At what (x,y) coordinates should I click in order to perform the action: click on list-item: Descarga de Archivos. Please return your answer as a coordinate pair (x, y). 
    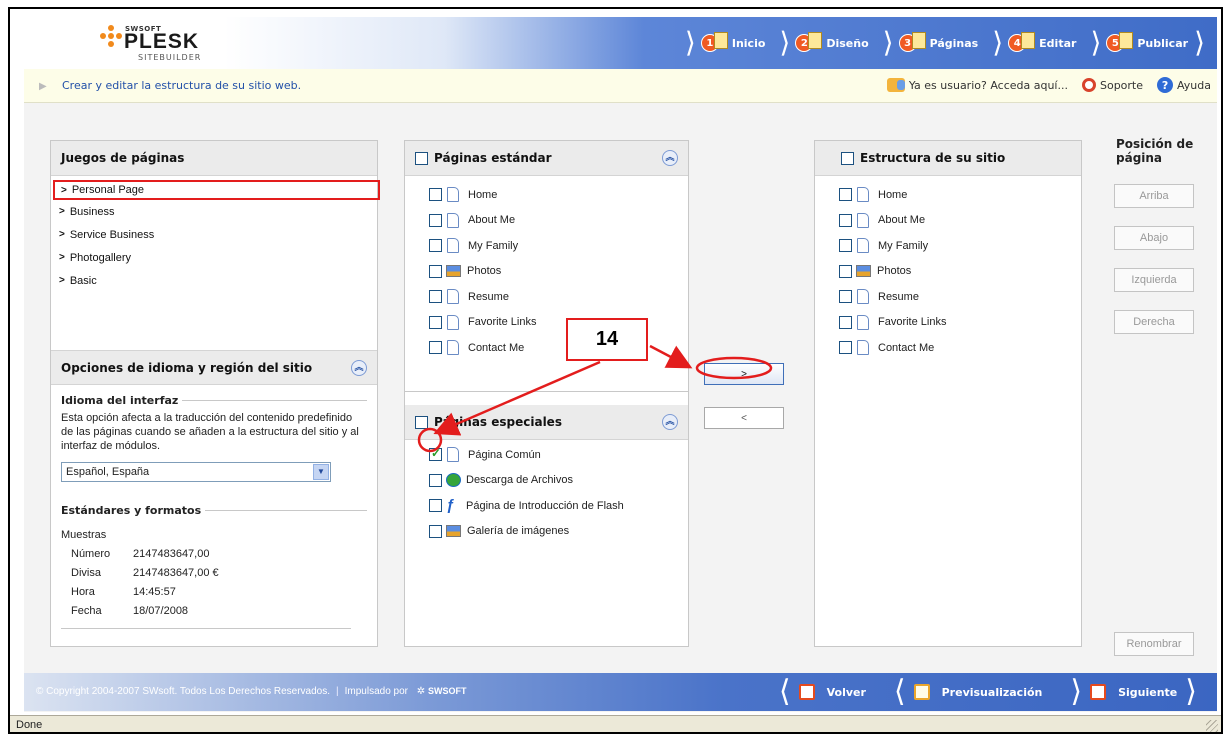
    Looking at the image, I should click on (558, 481).